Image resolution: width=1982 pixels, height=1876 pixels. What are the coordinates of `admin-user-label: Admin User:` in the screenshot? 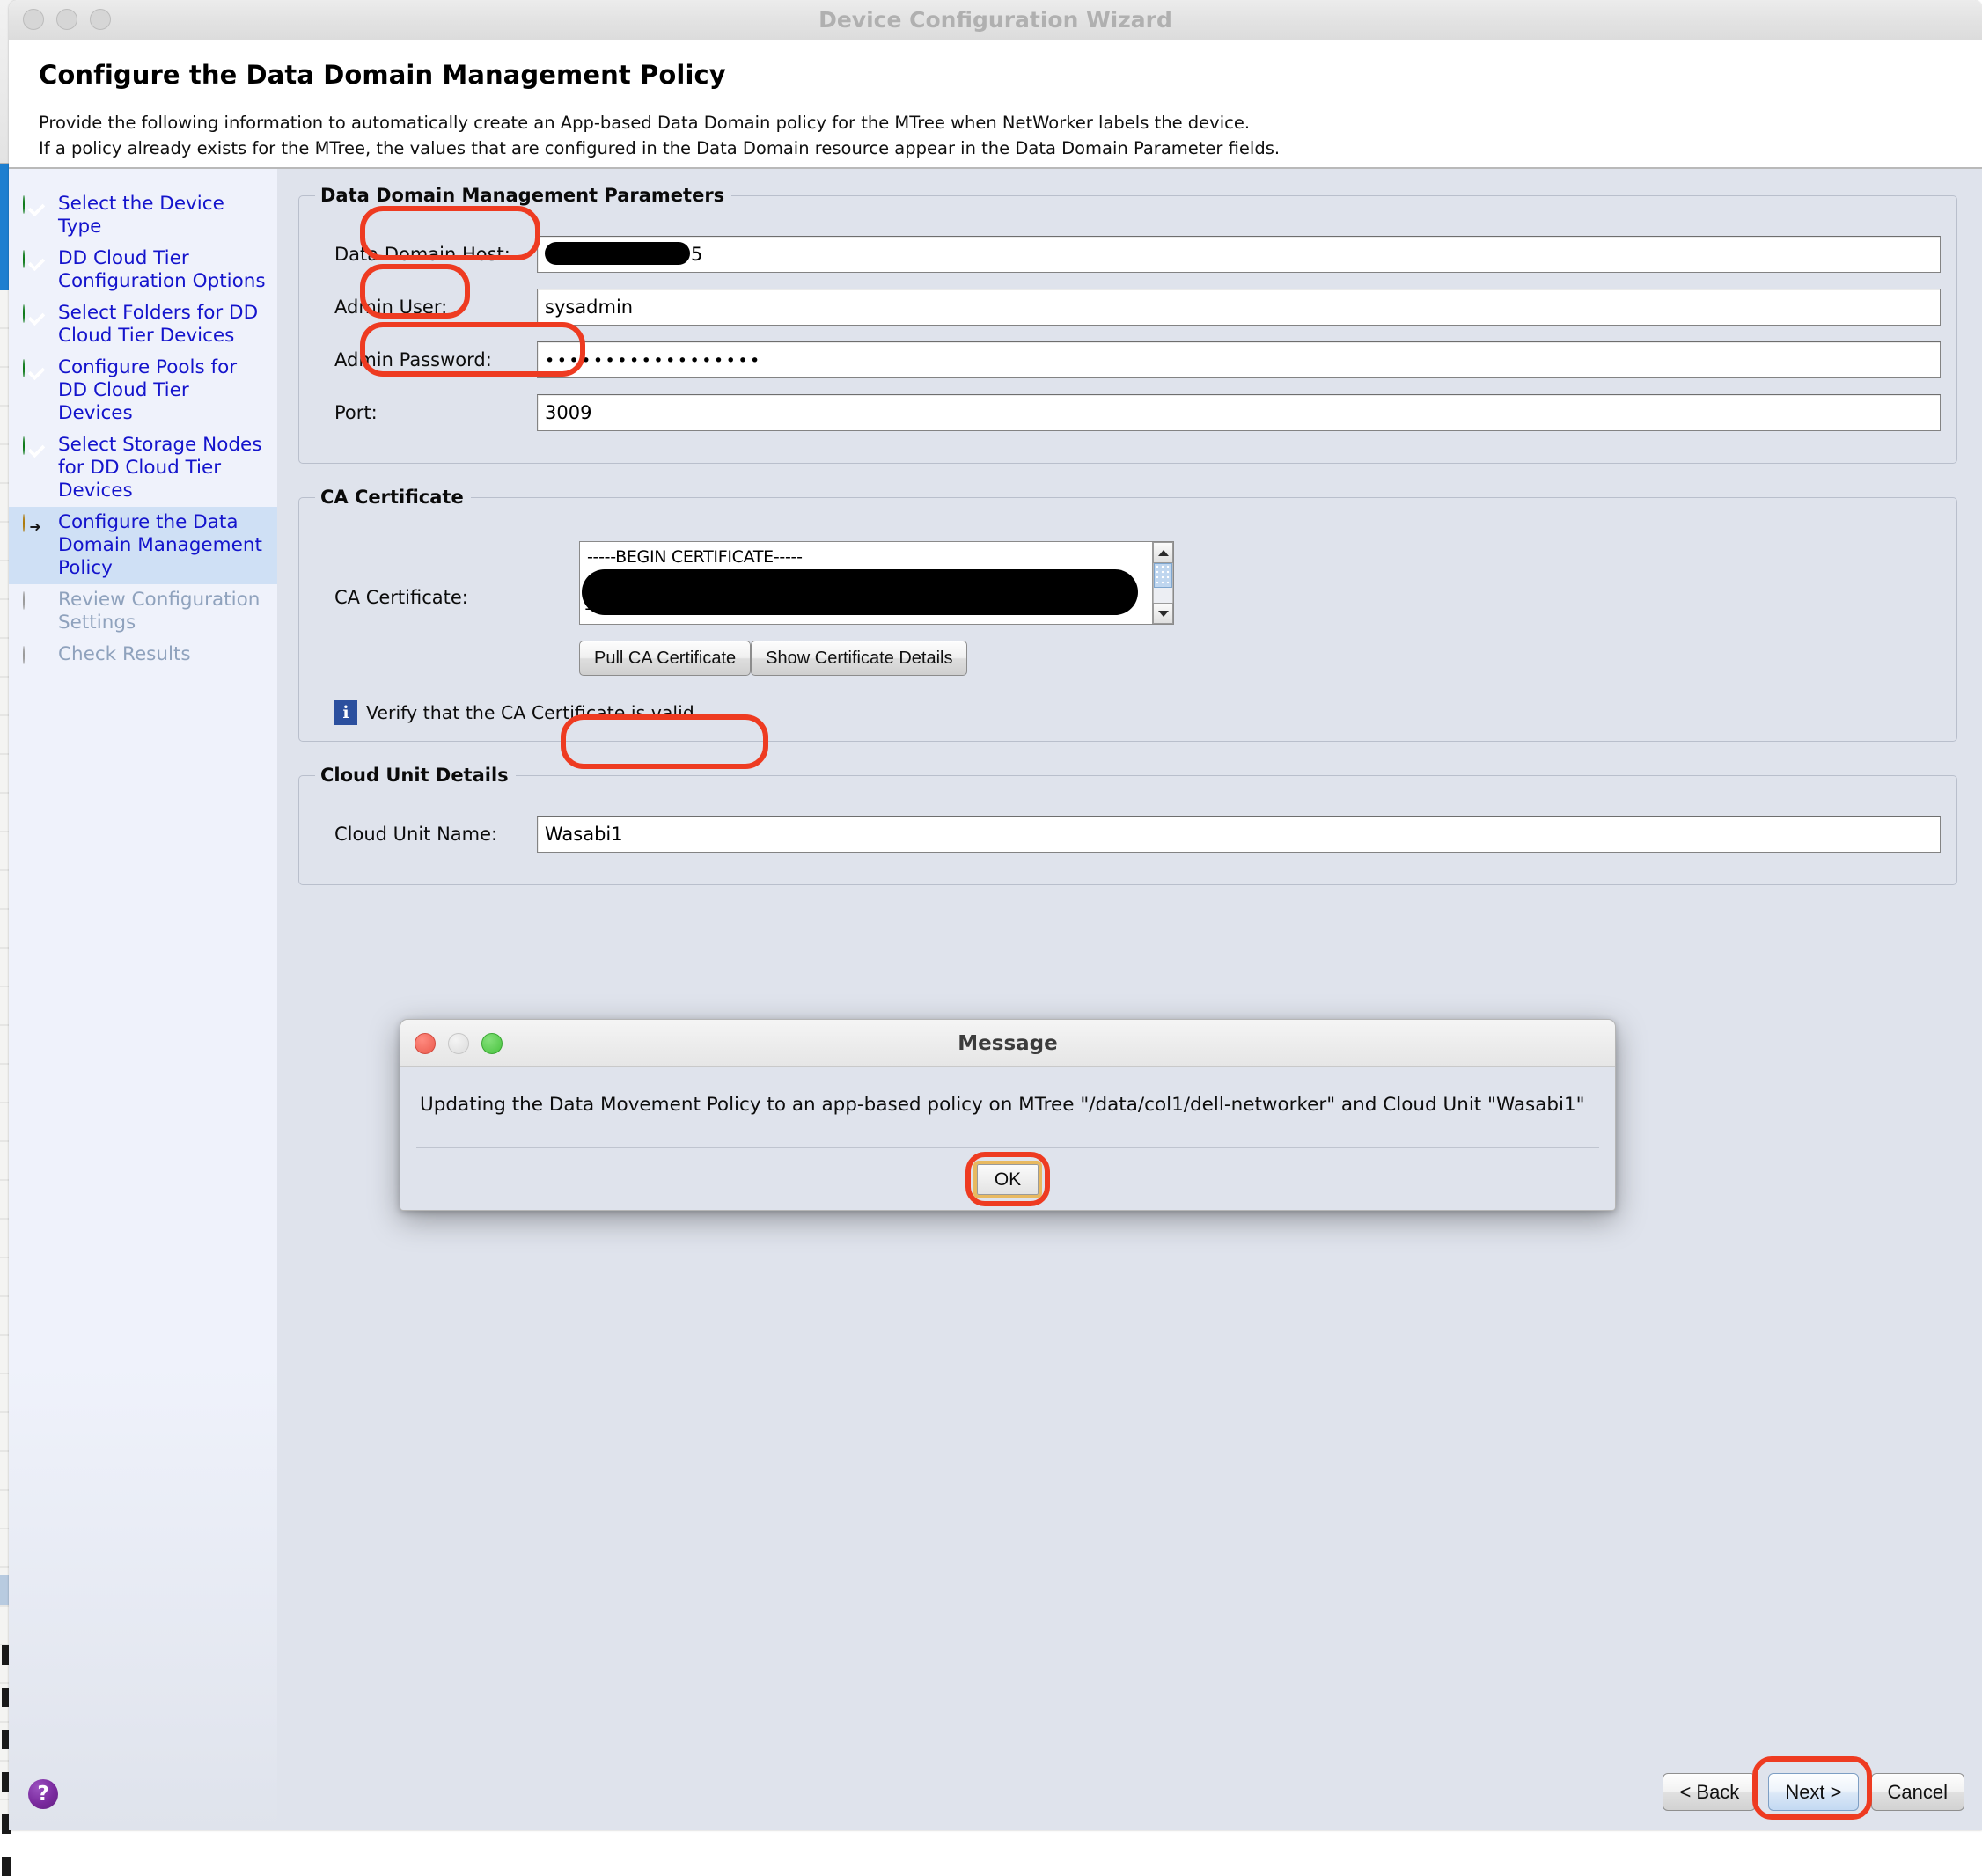 It's located at (391, 307).